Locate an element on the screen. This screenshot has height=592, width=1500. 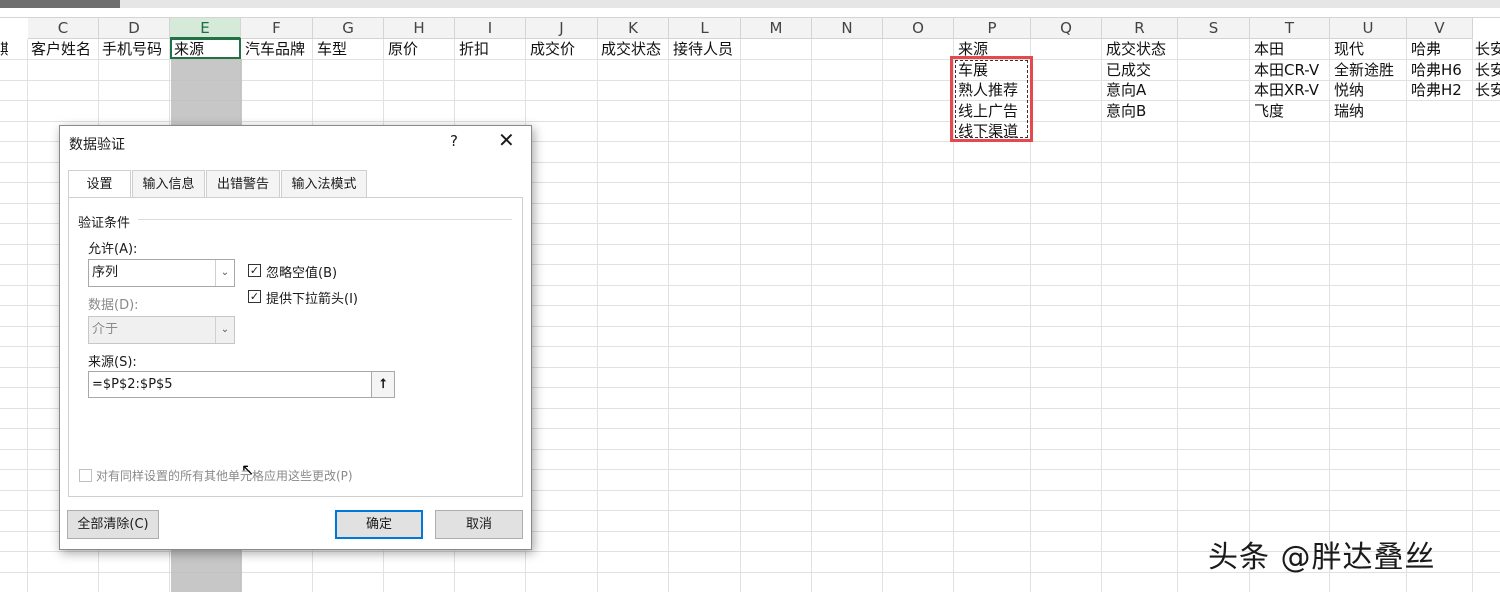
cell-U1: 现代 is located at coordinates (1371, 49).